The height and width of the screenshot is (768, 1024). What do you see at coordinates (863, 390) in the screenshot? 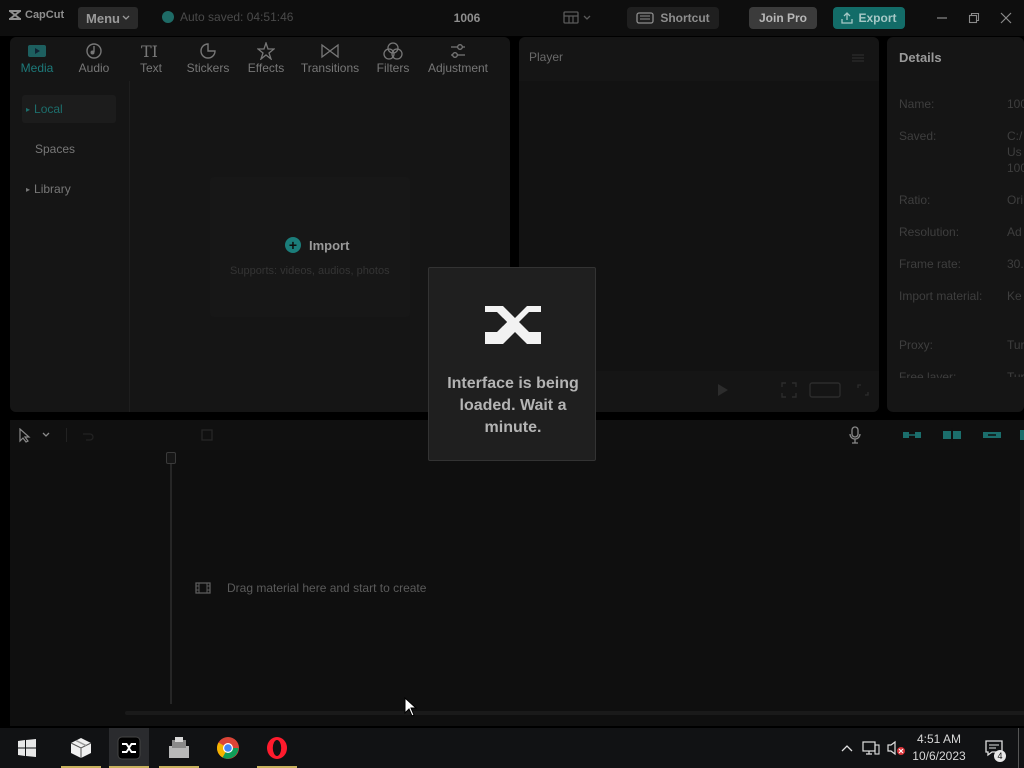
I see `expand-icon` at bounding box center [863, 390].